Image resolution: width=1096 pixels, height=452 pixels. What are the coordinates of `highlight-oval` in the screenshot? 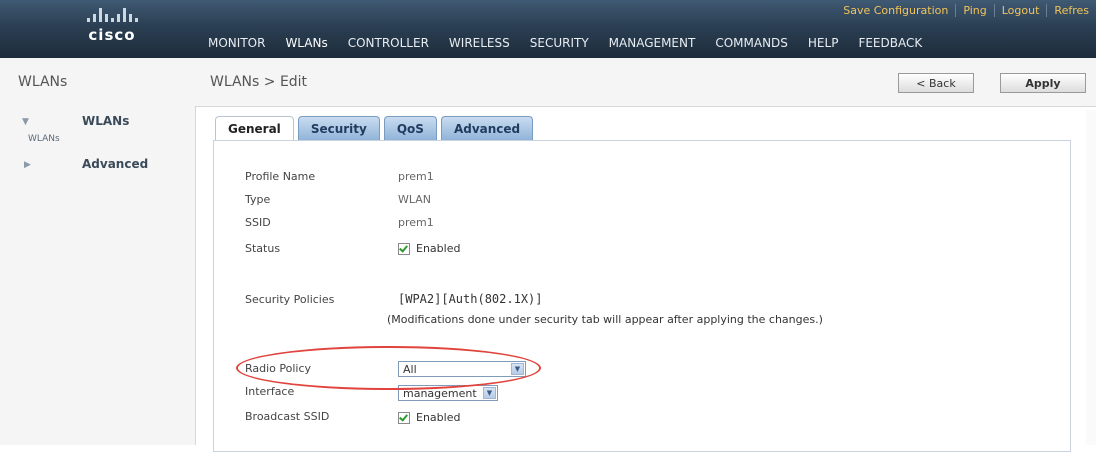 It's located at (388, 368).